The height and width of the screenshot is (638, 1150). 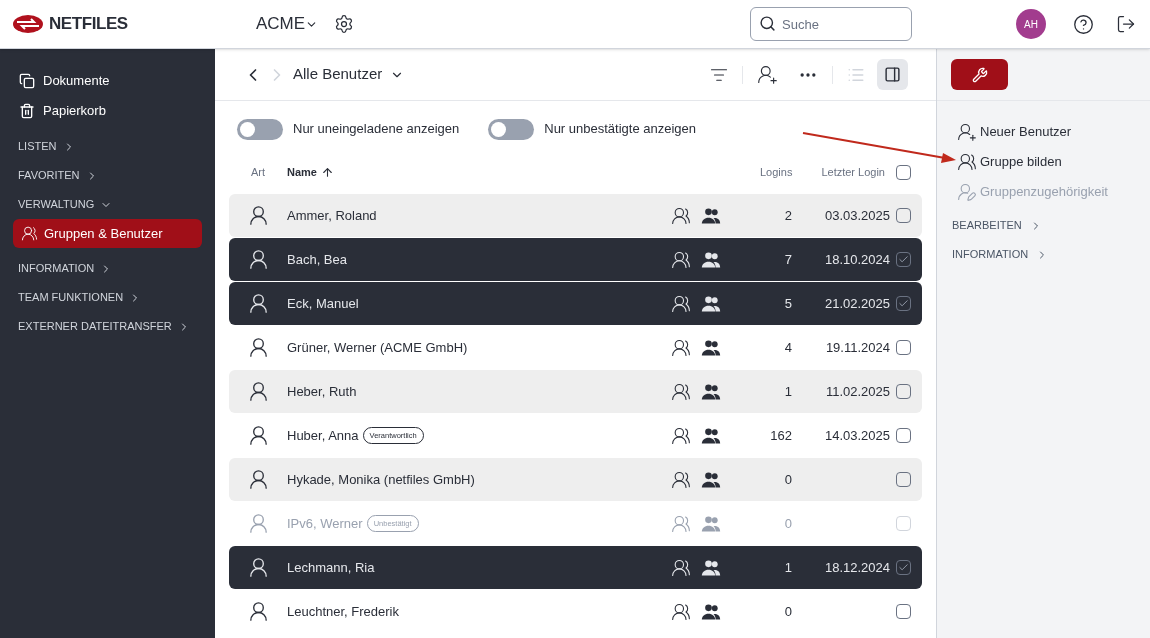 What do you see at coordinates (575, 303) in the screenshot?
I see `user-row: Eck, Manuel 5 21.02.2025` at bounding box center [575, 303].